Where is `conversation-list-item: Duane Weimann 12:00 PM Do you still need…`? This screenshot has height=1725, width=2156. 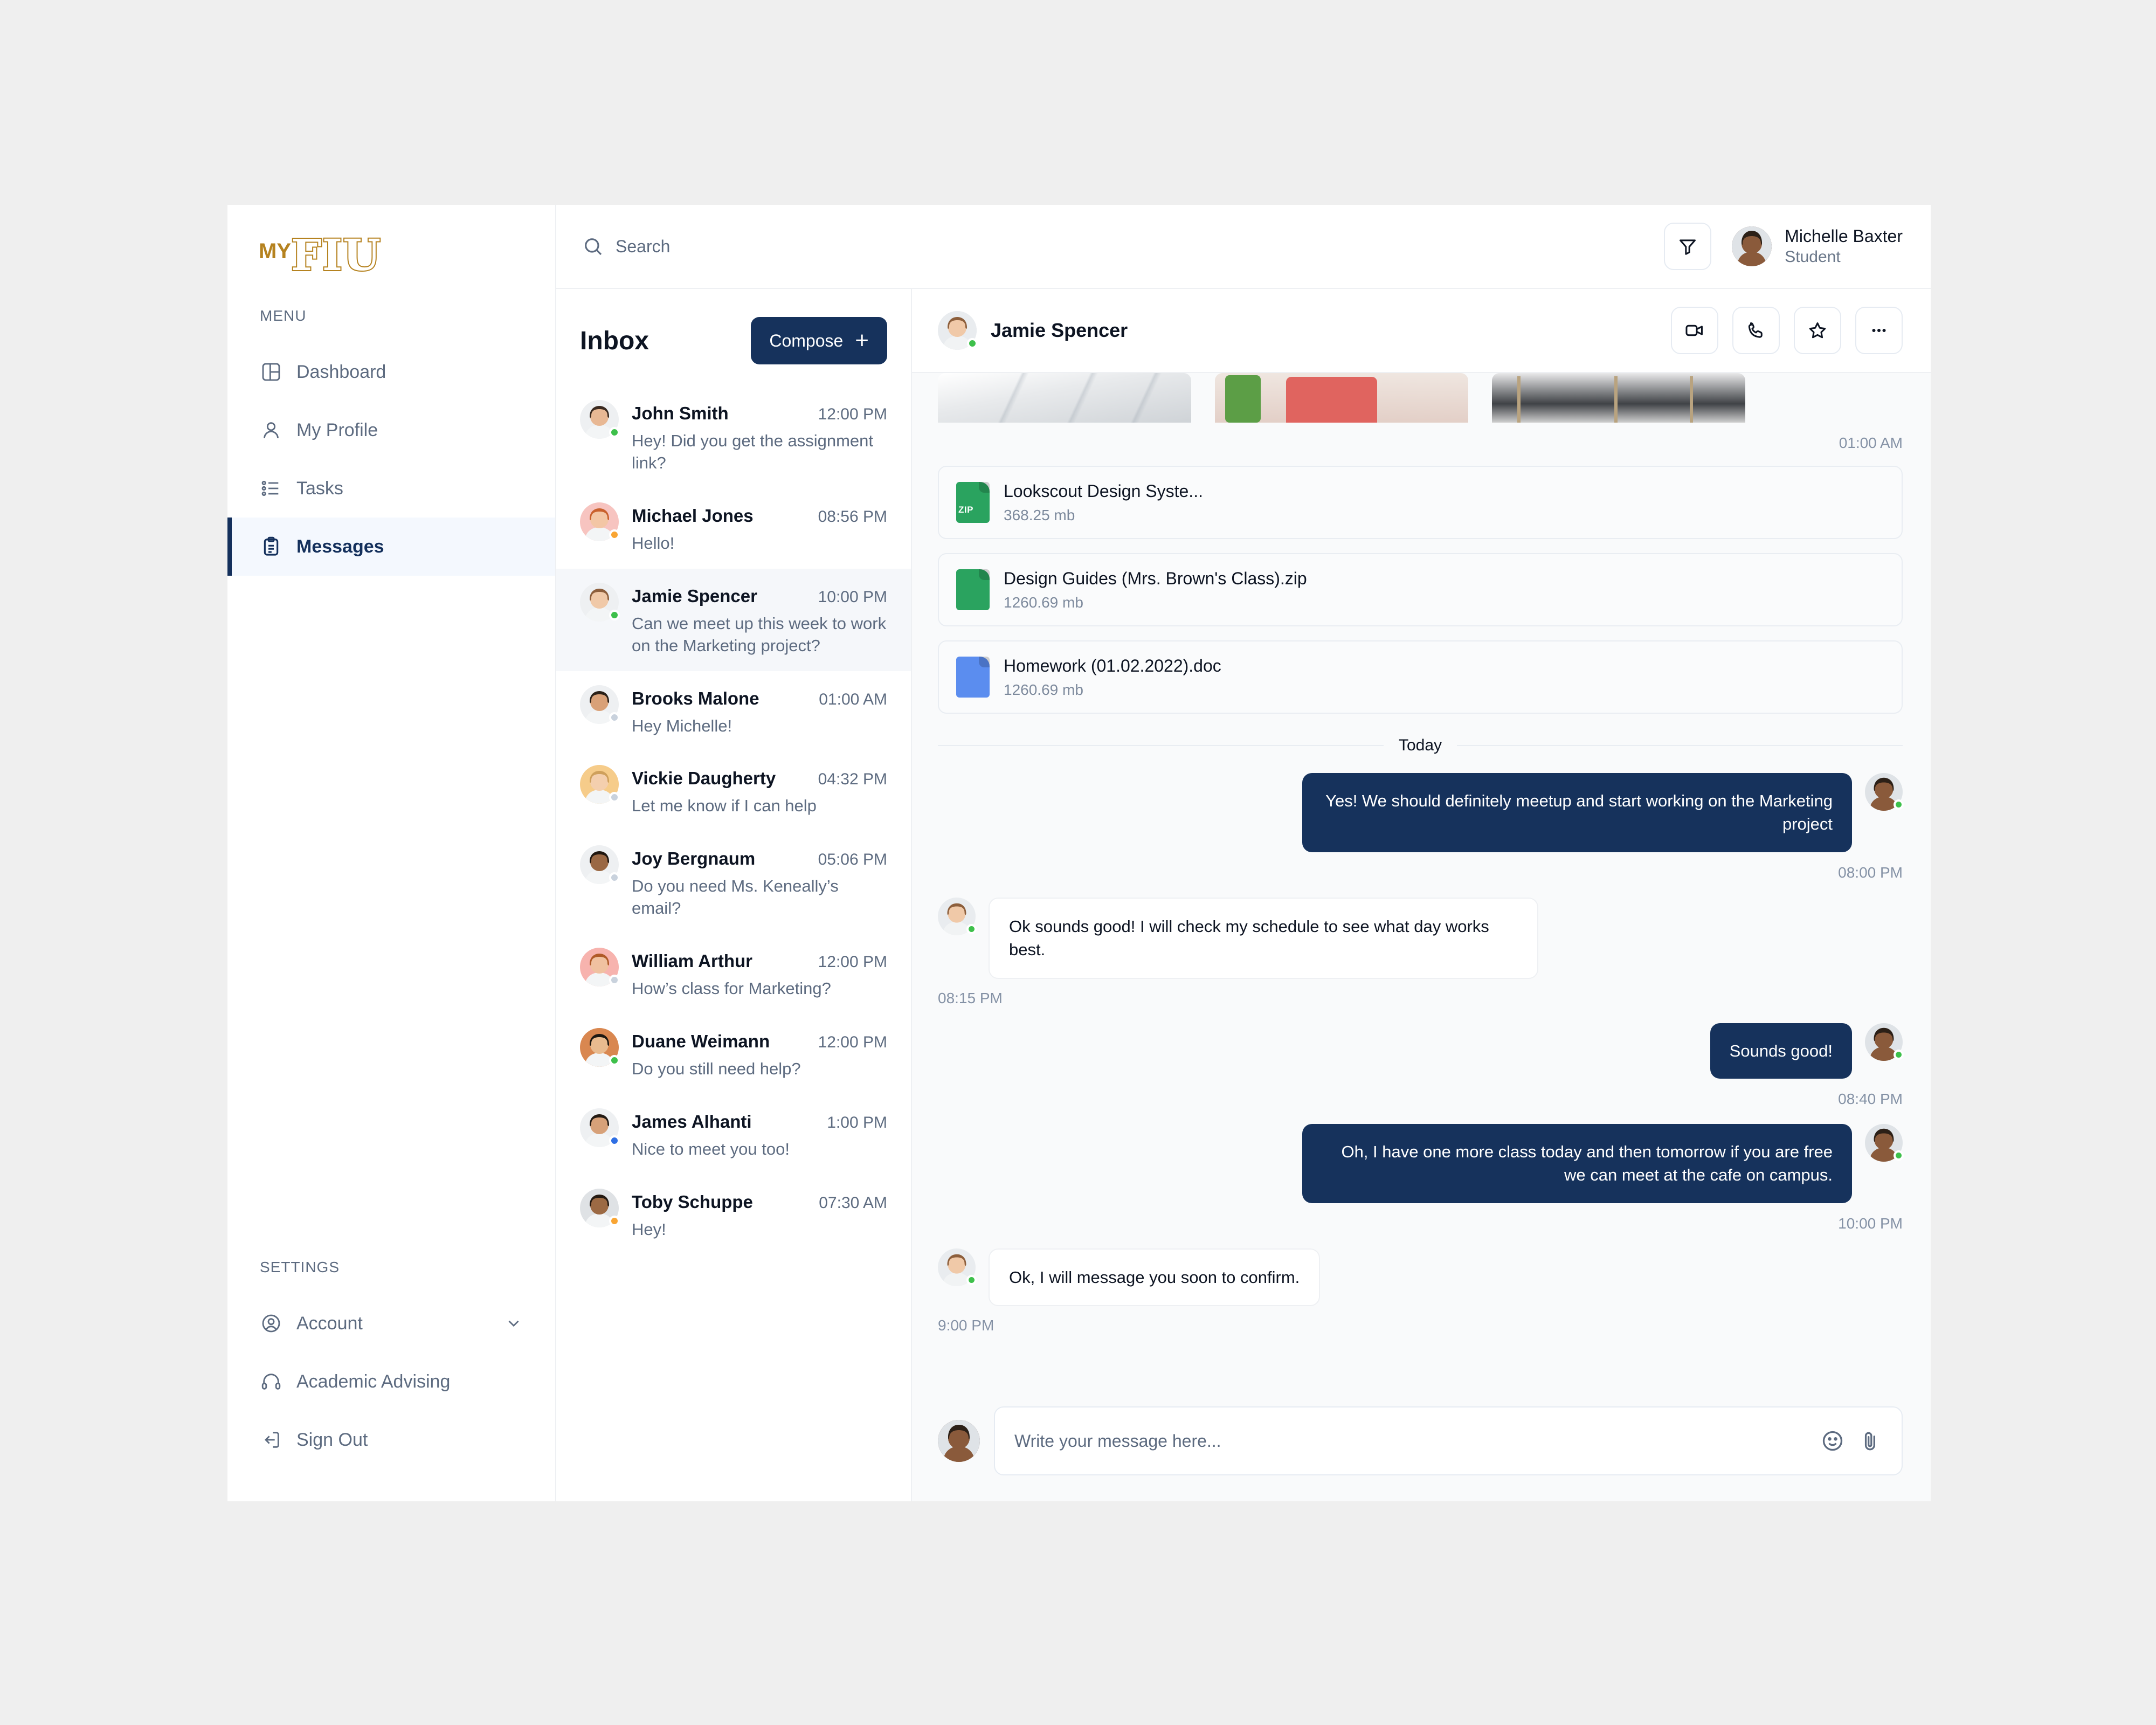
conversation-list-item: Duane Weimann 12:00 PM Do you still need… is located at coordinates (733, 1054).